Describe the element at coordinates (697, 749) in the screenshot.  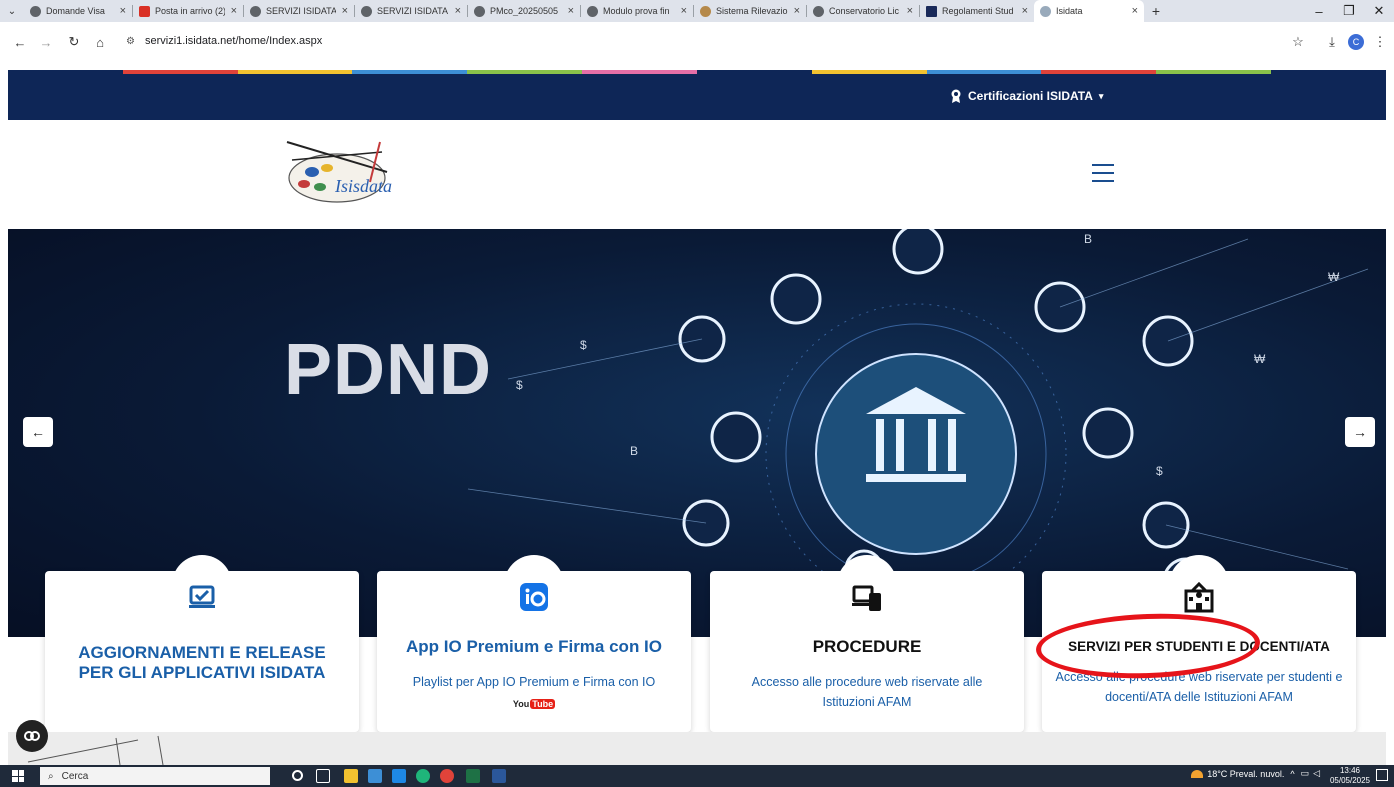
I see `footer-background` at that location.